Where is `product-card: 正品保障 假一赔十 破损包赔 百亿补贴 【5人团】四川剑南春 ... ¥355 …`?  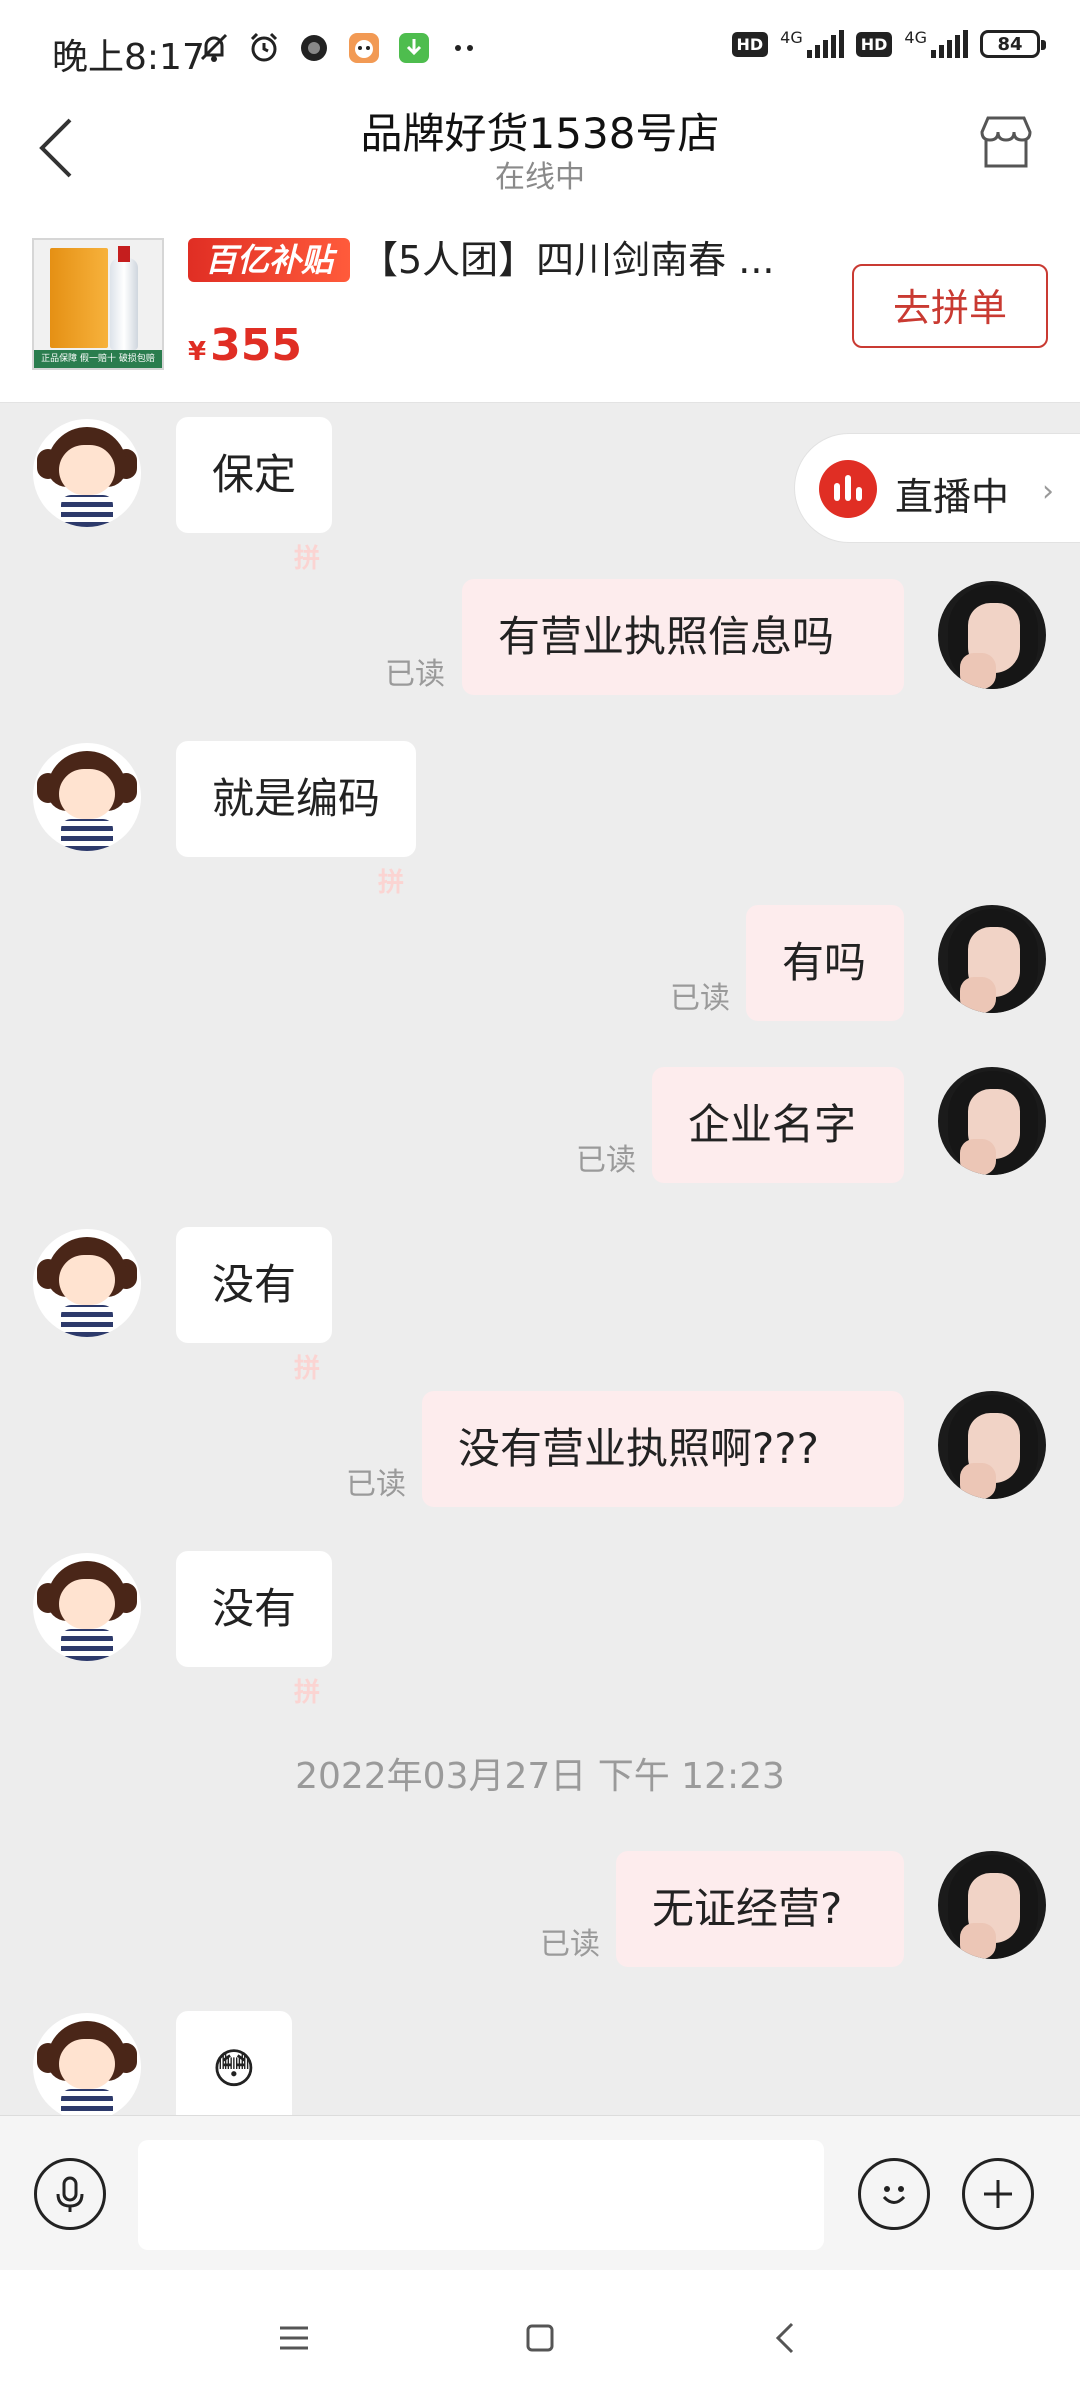 product-card: 正品保障 假一赔十 破损包赔 百亿补贴 【5人团】四川剑南春 ... ¥355 … is located at coordinates (540, 306).